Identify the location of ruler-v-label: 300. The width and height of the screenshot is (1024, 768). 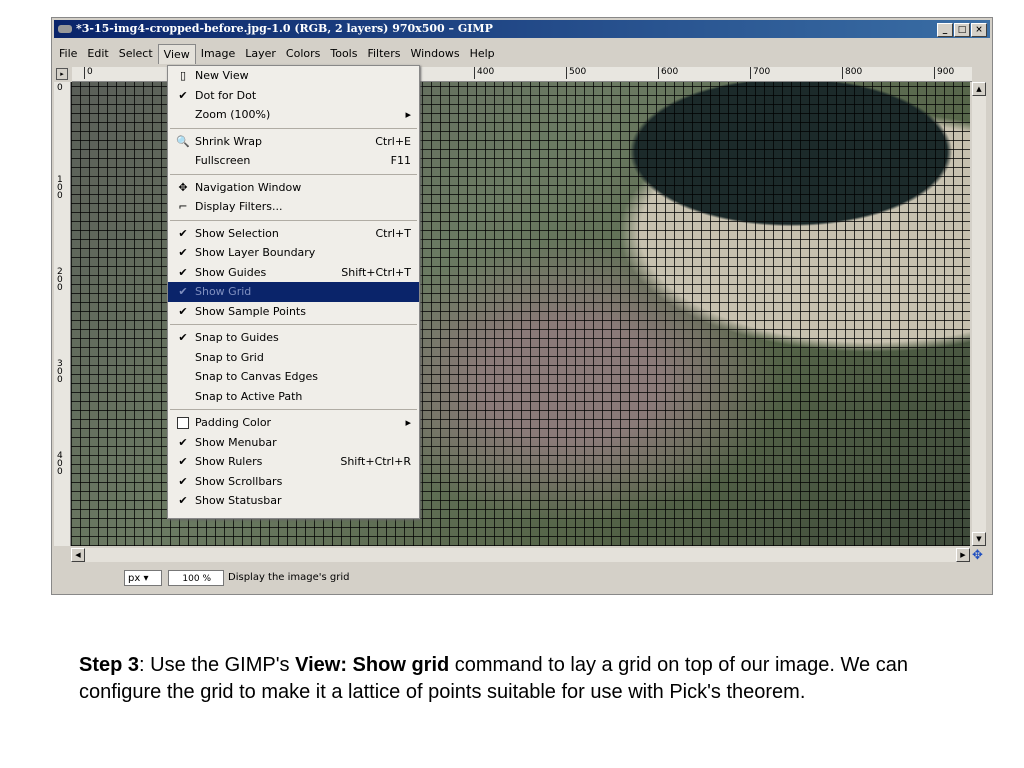
(60, 372).